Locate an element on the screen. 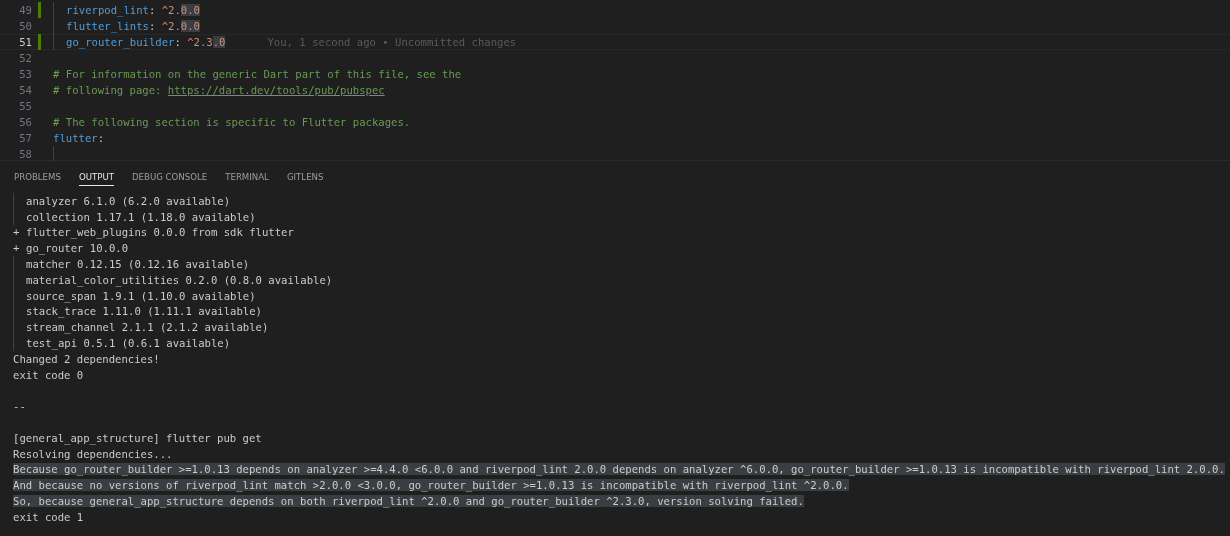  code-line: flutter: is located at coordinates (79, 138).